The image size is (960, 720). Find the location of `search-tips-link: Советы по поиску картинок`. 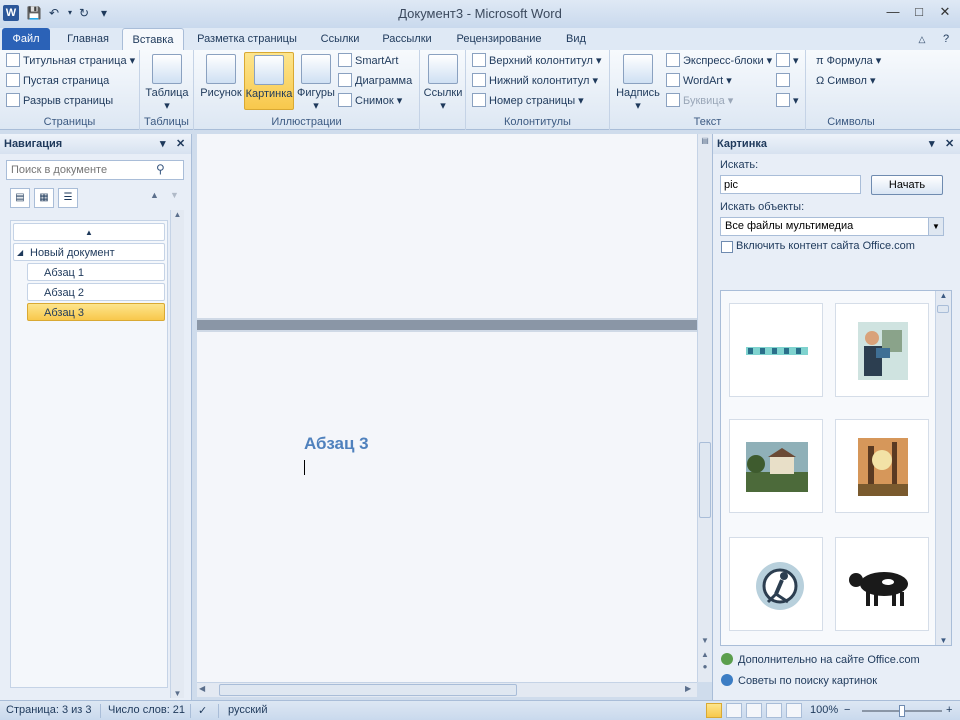

search-tips-link: Советы по поиску картинок is located at coordinates (799, 680).